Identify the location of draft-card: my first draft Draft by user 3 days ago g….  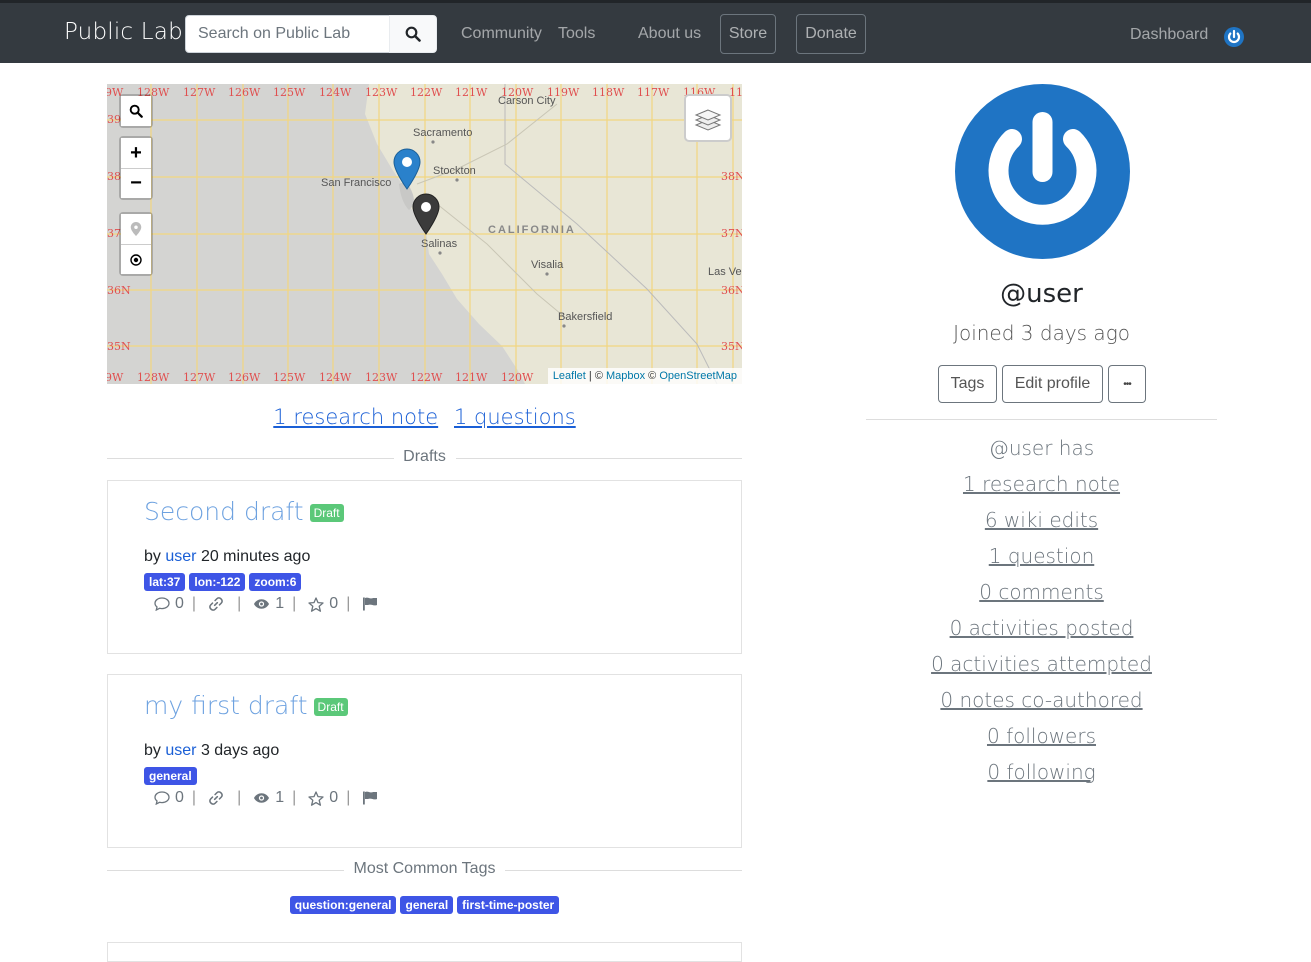
(424, 761).